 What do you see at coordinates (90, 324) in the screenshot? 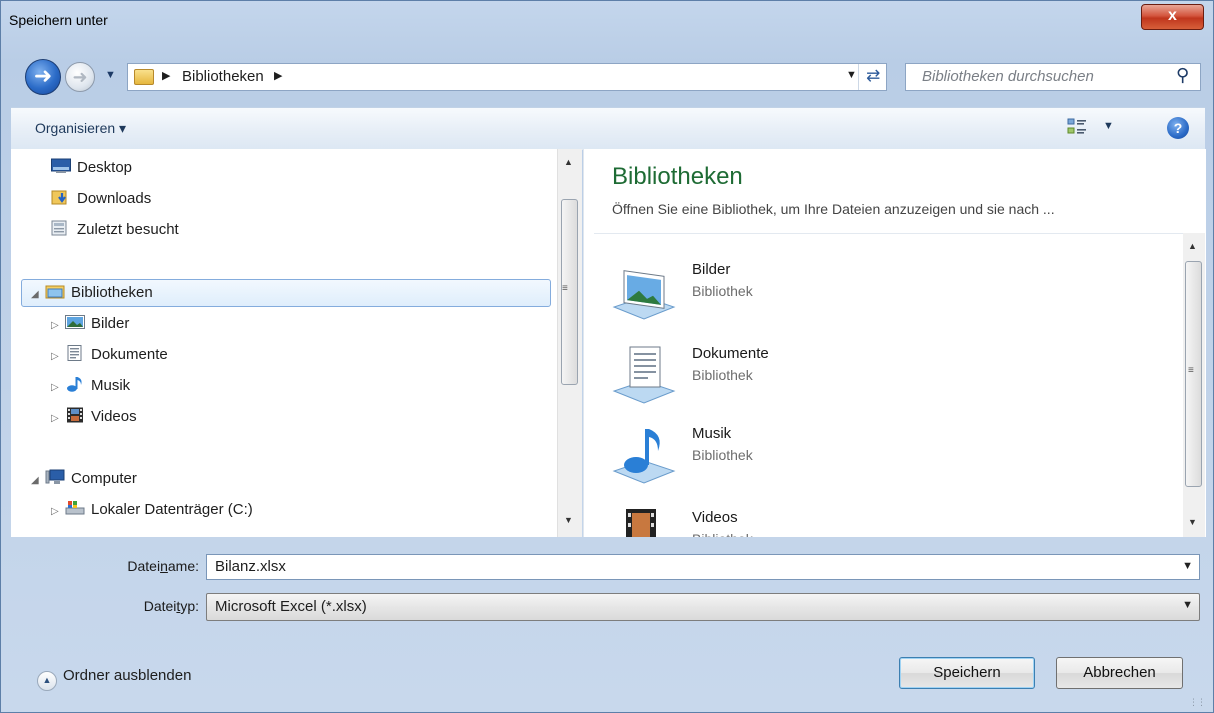
I see `tree-item-pictures: ▷ Bilder` at bounding box center [90, 324].